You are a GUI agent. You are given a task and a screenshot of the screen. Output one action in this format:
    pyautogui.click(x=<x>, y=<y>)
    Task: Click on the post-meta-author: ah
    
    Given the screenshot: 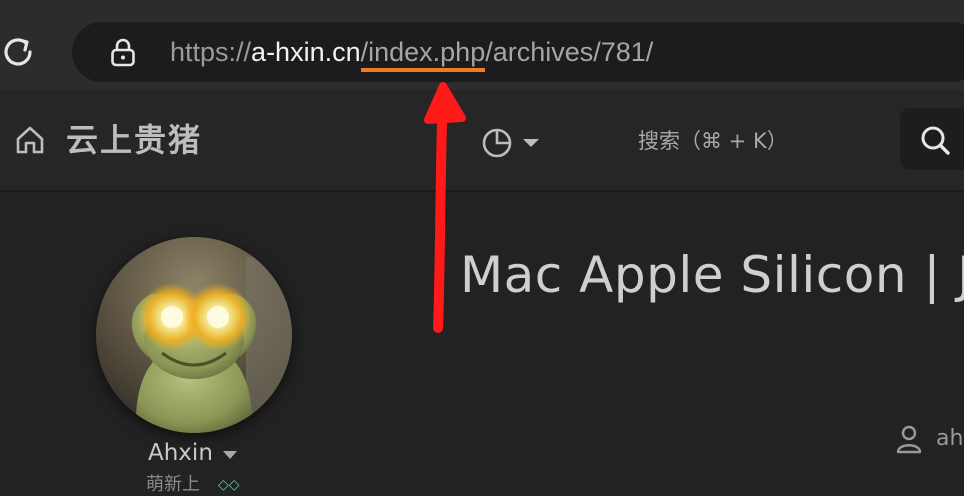 What is the action you would take?
    pyautogui.click(x=949, y=439)
    